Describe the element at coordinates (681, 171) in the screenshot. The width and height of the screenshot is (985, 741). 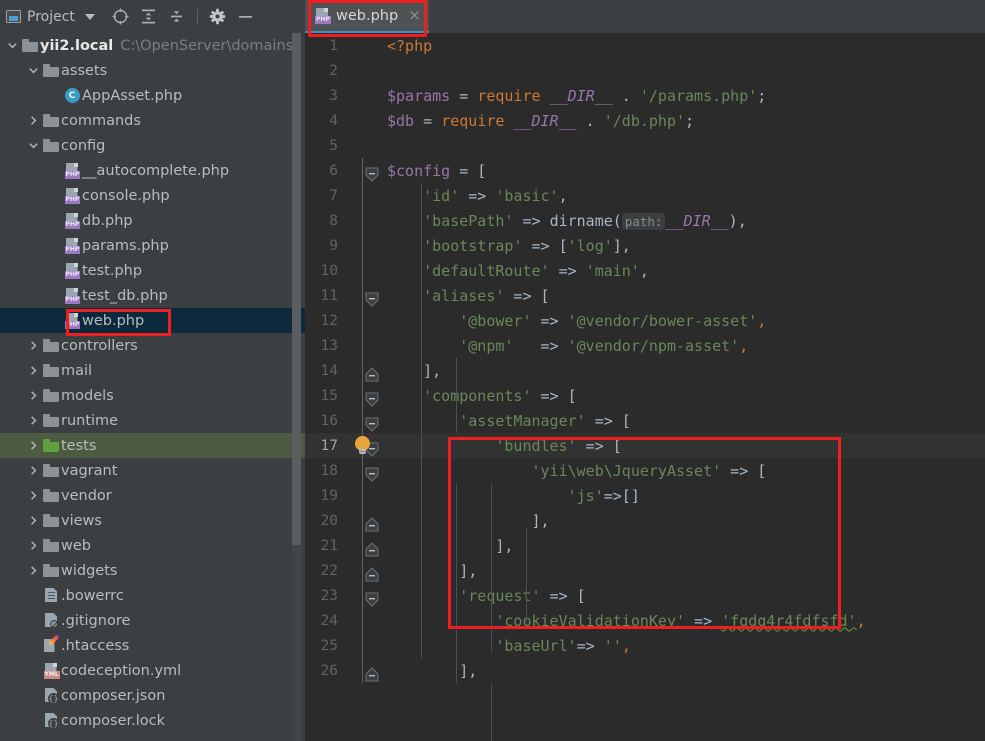
I see `code-text: $config = [` at that location.